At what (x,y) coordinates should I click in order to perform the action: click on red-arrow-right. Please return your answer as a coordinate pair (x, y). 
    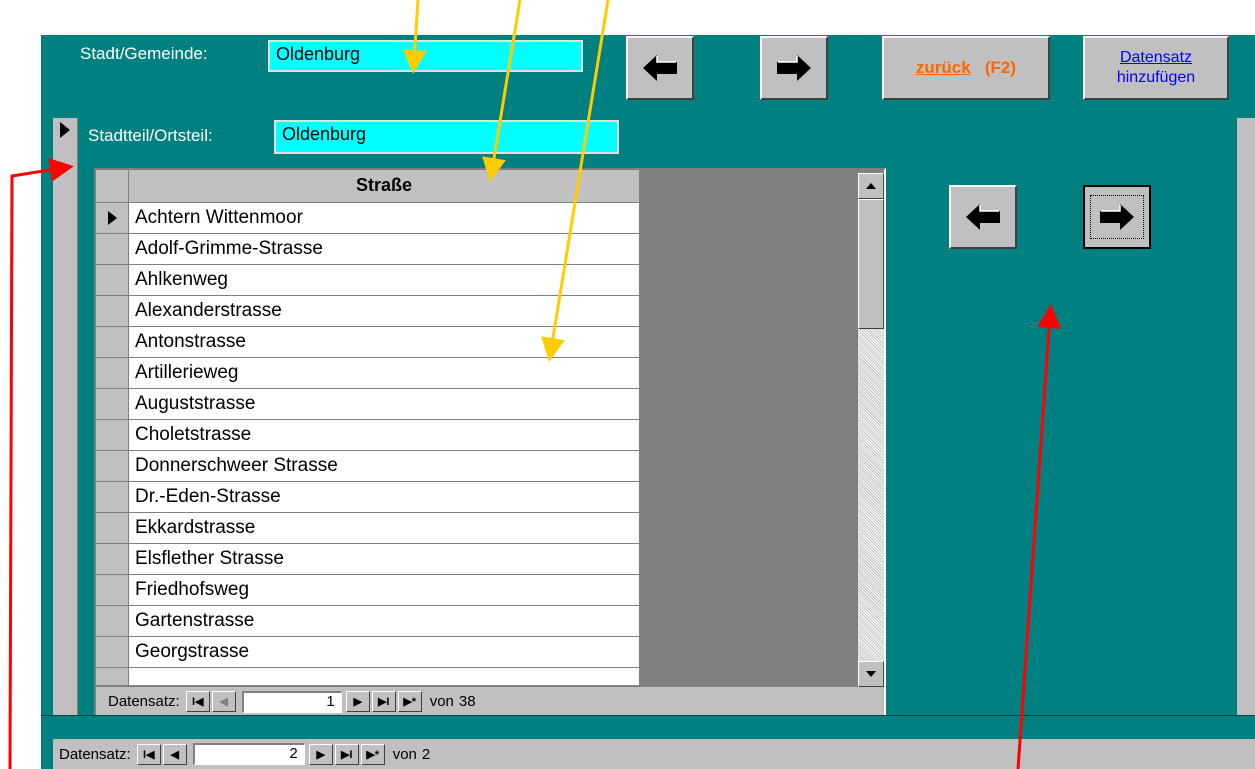
    Looking at the image, I should click on (1039, 536).